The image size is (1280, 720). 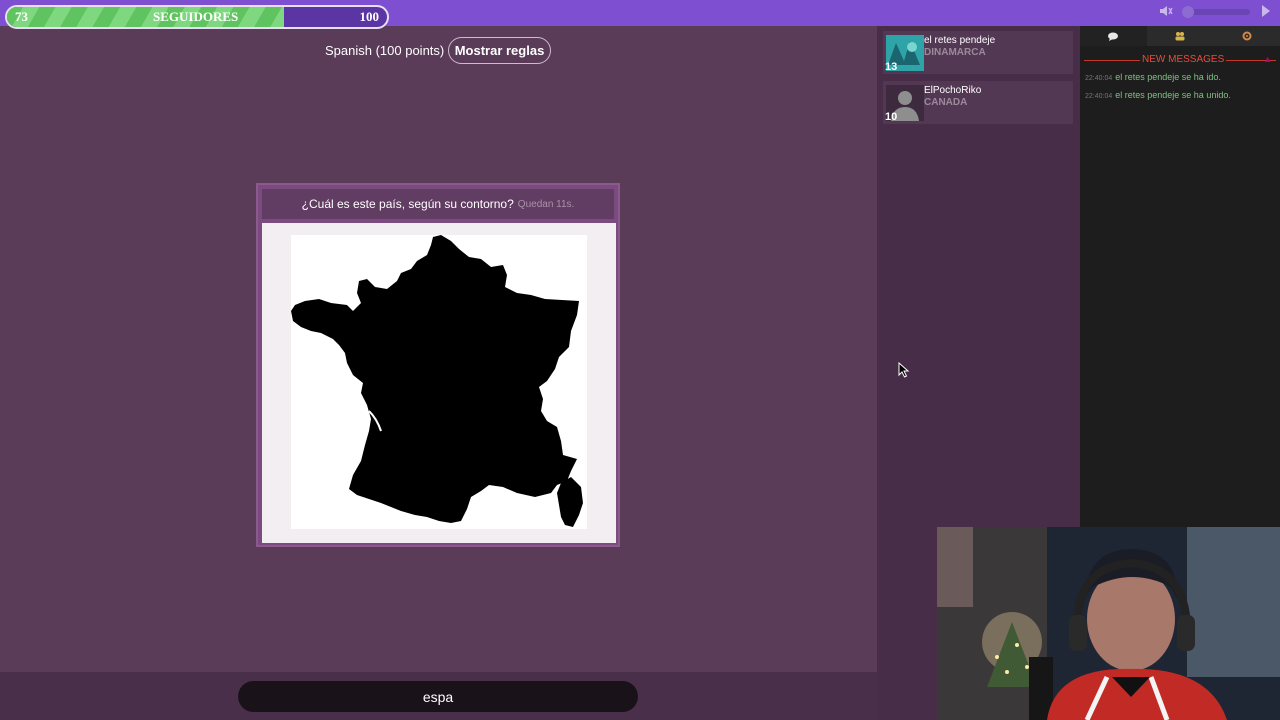 I want to click on followers-goal: 100, so click(x=369, y=16).